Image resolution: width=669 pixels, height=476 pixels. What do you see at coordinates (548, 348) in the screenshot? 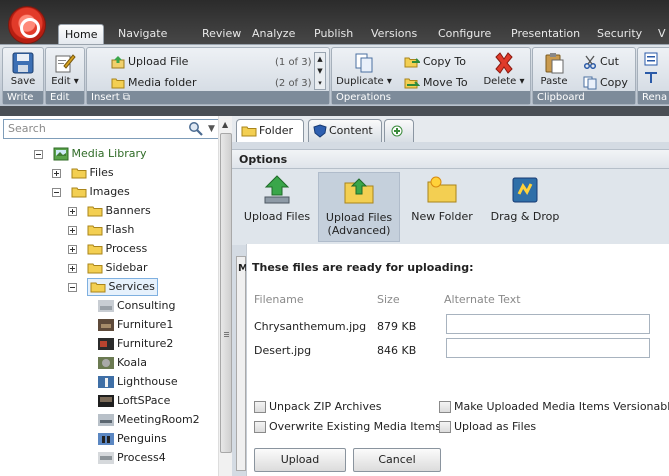
I see `row-2-alternate-text-input` at bounding box center [548, 348].